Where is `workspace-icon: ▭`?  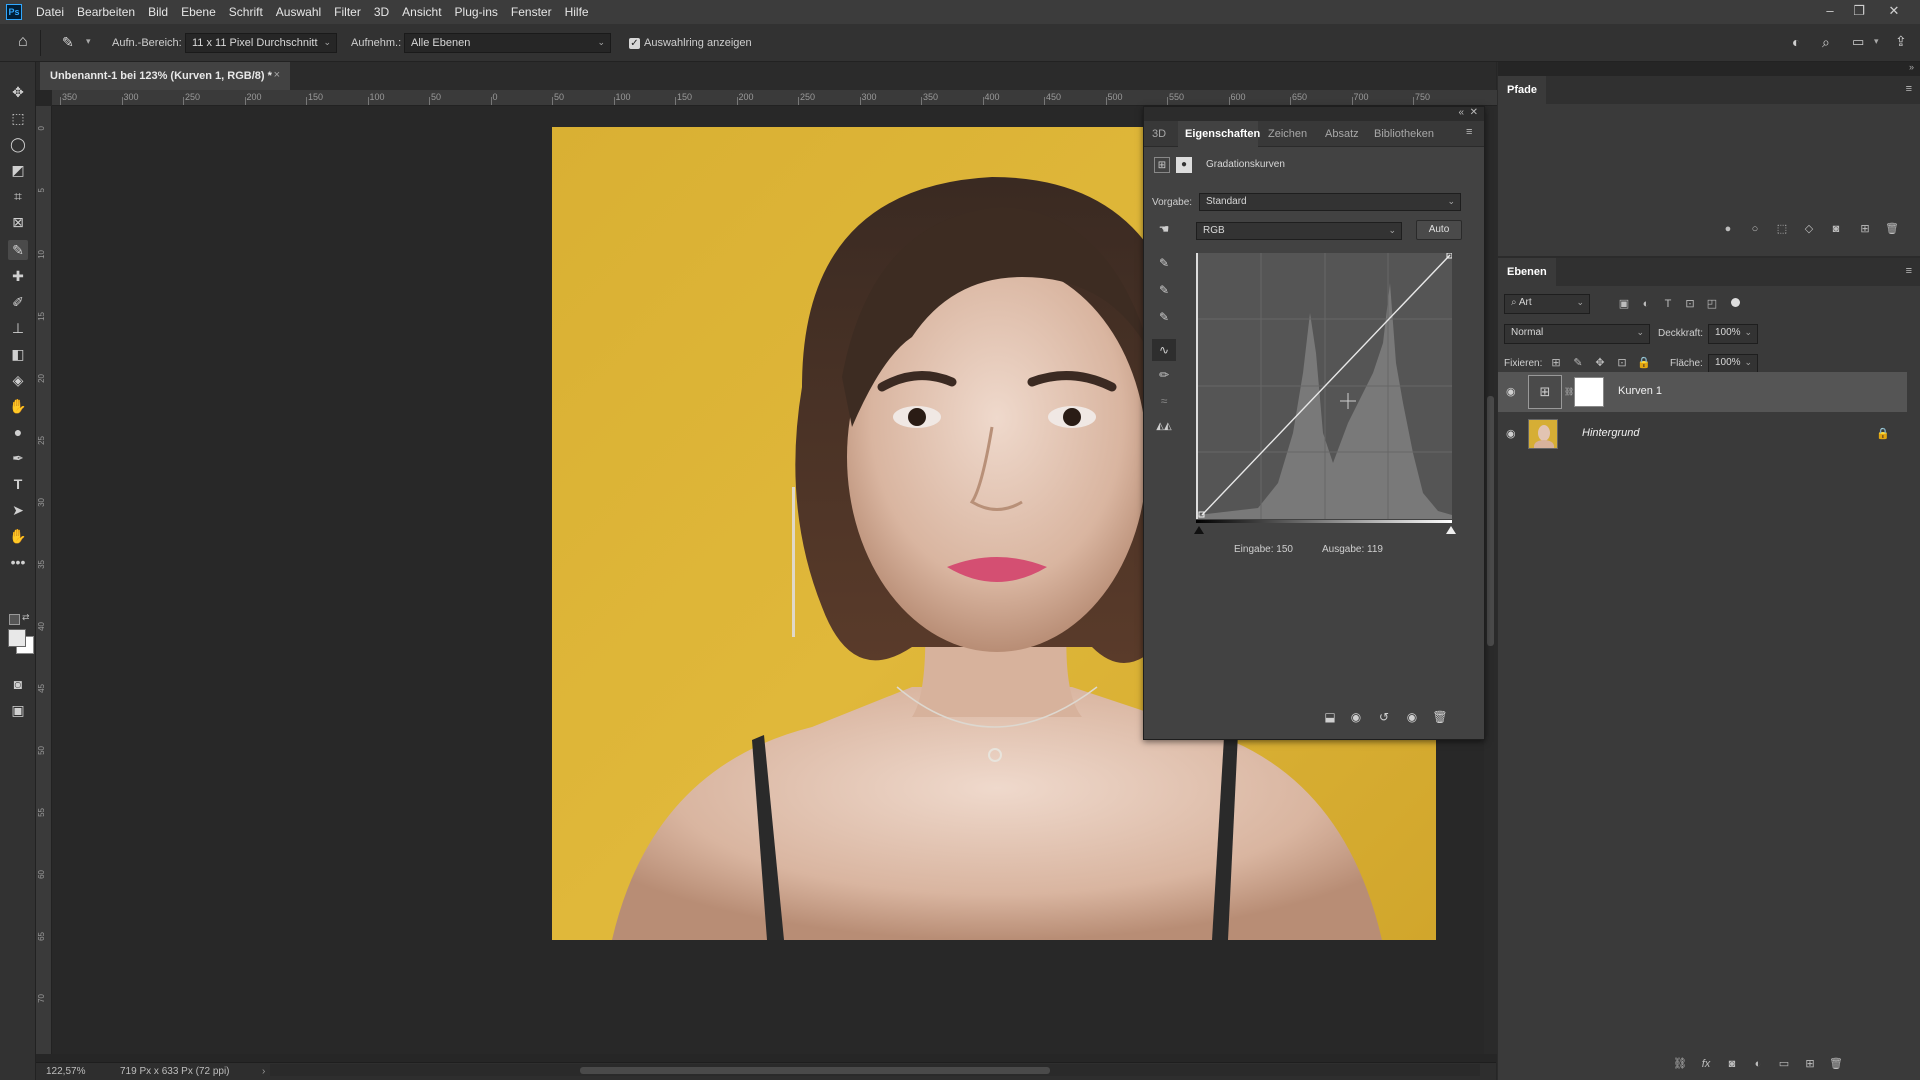
workspace-icon: ▭ is located at coordinates (1858, 42).